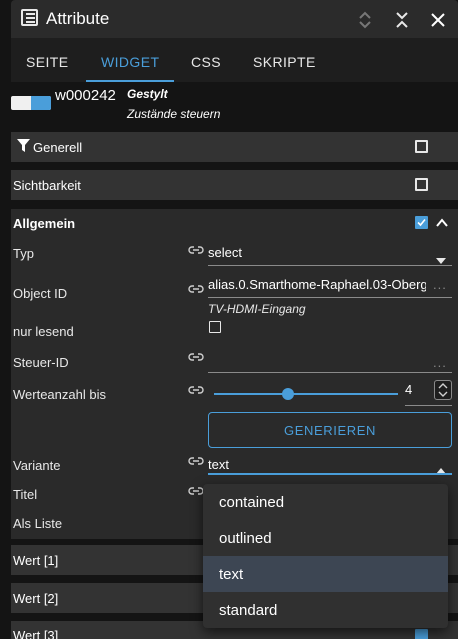  What do you see at coordinates (317, 284) in the screenshot?
I see `object-id-input: alias.0.Smarthome-Raphael.03-Oberg` at bounding box center [317, 284].